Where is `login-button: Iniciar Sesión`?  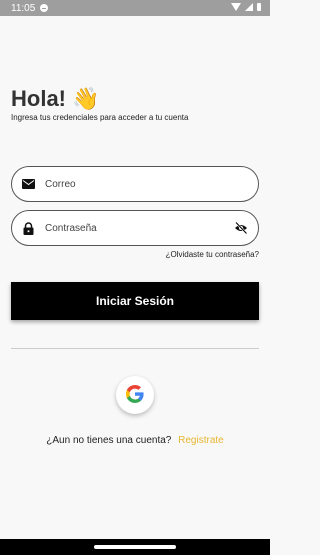 login-button: Iniciar Sesión is located at coordinates (135, 301).